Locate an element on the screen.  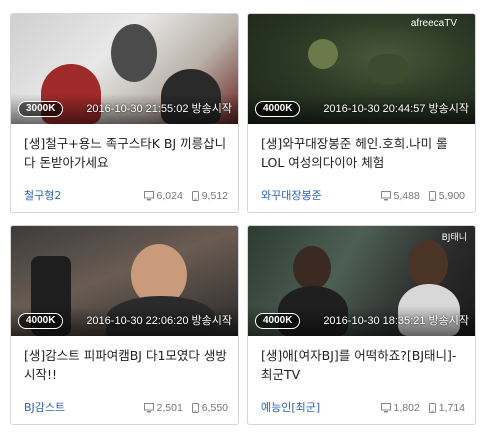
broadcast-stats: 6,024 9,512 is located at coordinates (183, 196).